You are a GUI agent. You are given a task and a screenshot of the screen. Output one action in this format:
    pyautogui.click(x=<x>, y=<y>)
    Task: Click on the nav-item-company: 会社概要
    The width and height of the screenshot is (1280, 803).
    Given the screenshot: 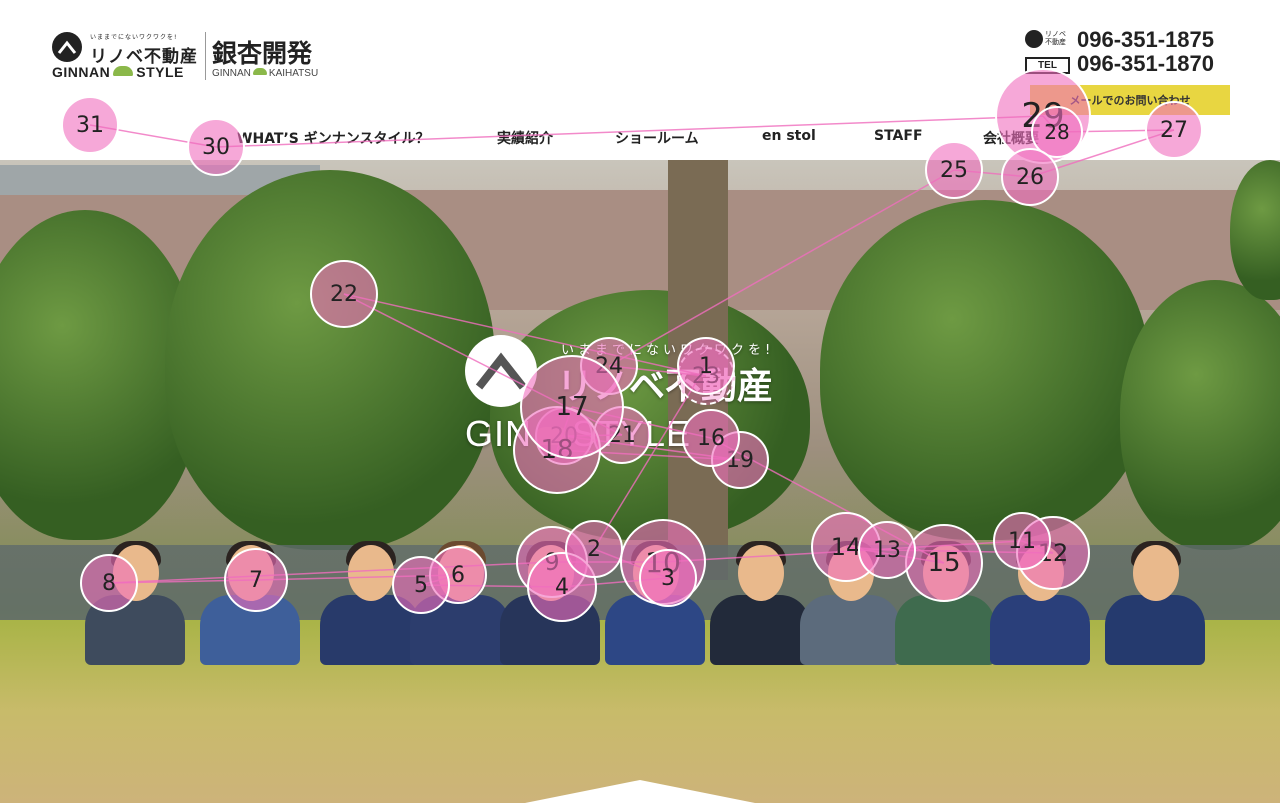 What is the action you would take?
    pyautogui.click(x=1011, y=138)
    